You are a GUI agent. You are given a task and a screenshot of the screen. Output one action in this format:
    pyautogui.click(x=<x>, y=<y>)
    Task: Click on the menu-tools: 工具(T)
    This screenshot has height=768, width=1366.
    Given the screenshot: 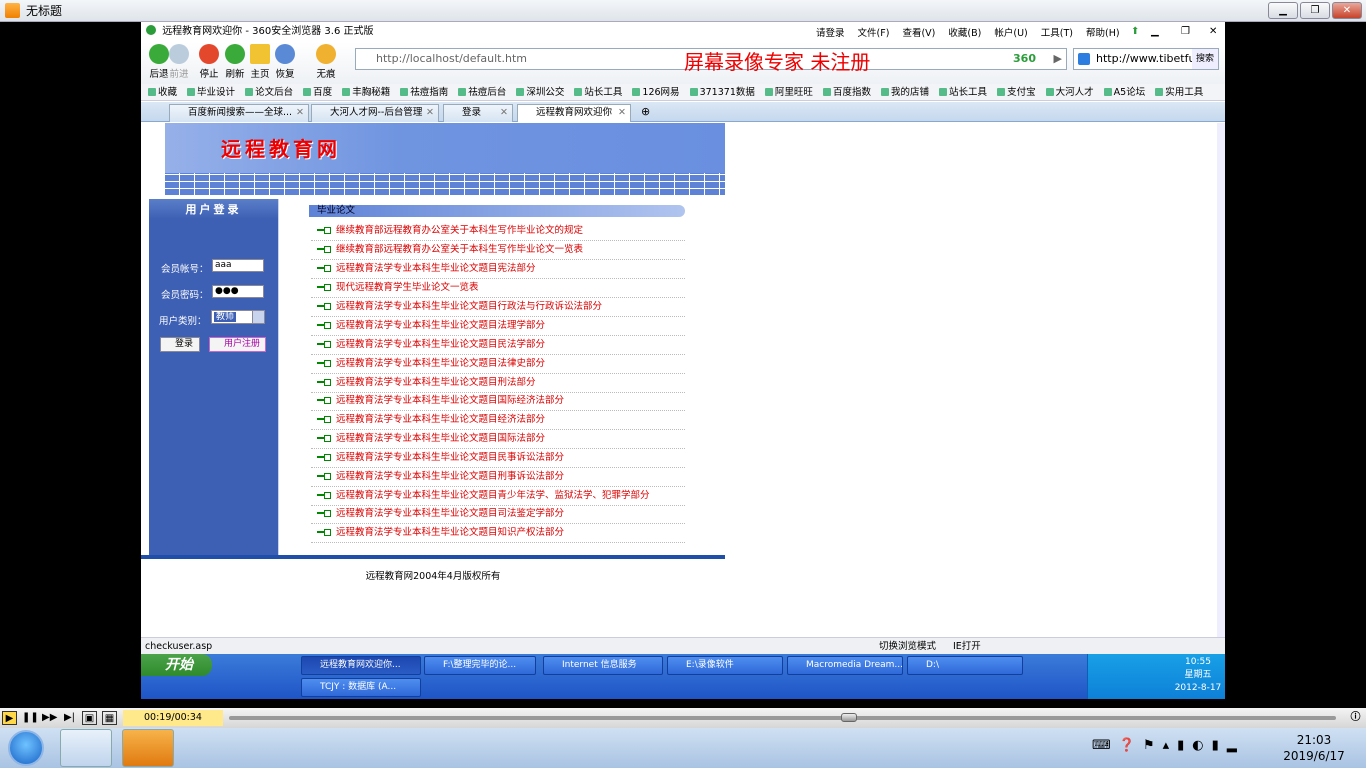 What is the action you would take?
    pyautogui.click(x=1057, y=33)
    